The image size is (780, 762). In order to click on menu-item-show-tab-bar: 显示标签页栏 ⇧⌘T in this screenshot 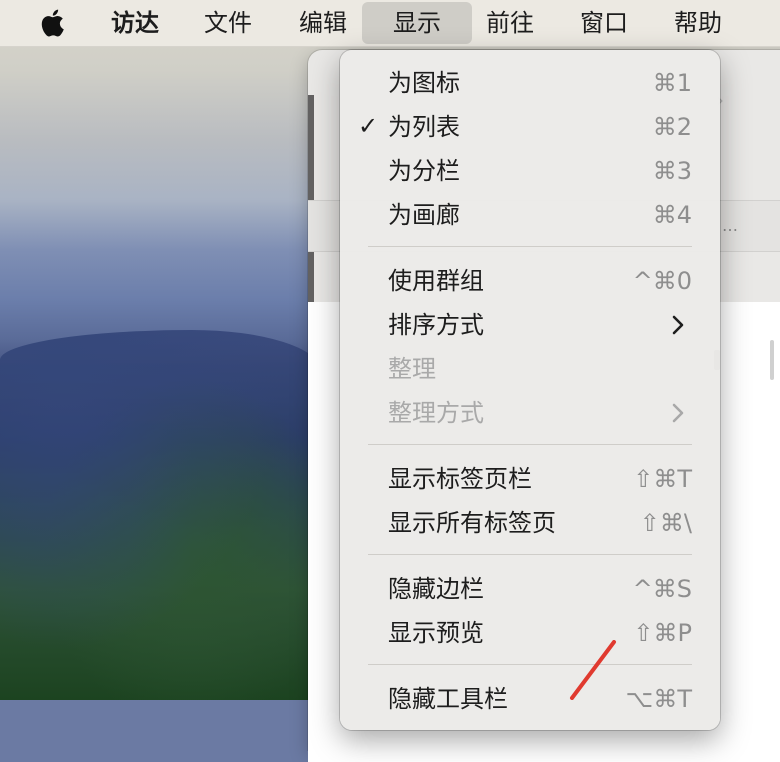, I will do `click(530, 479)`.